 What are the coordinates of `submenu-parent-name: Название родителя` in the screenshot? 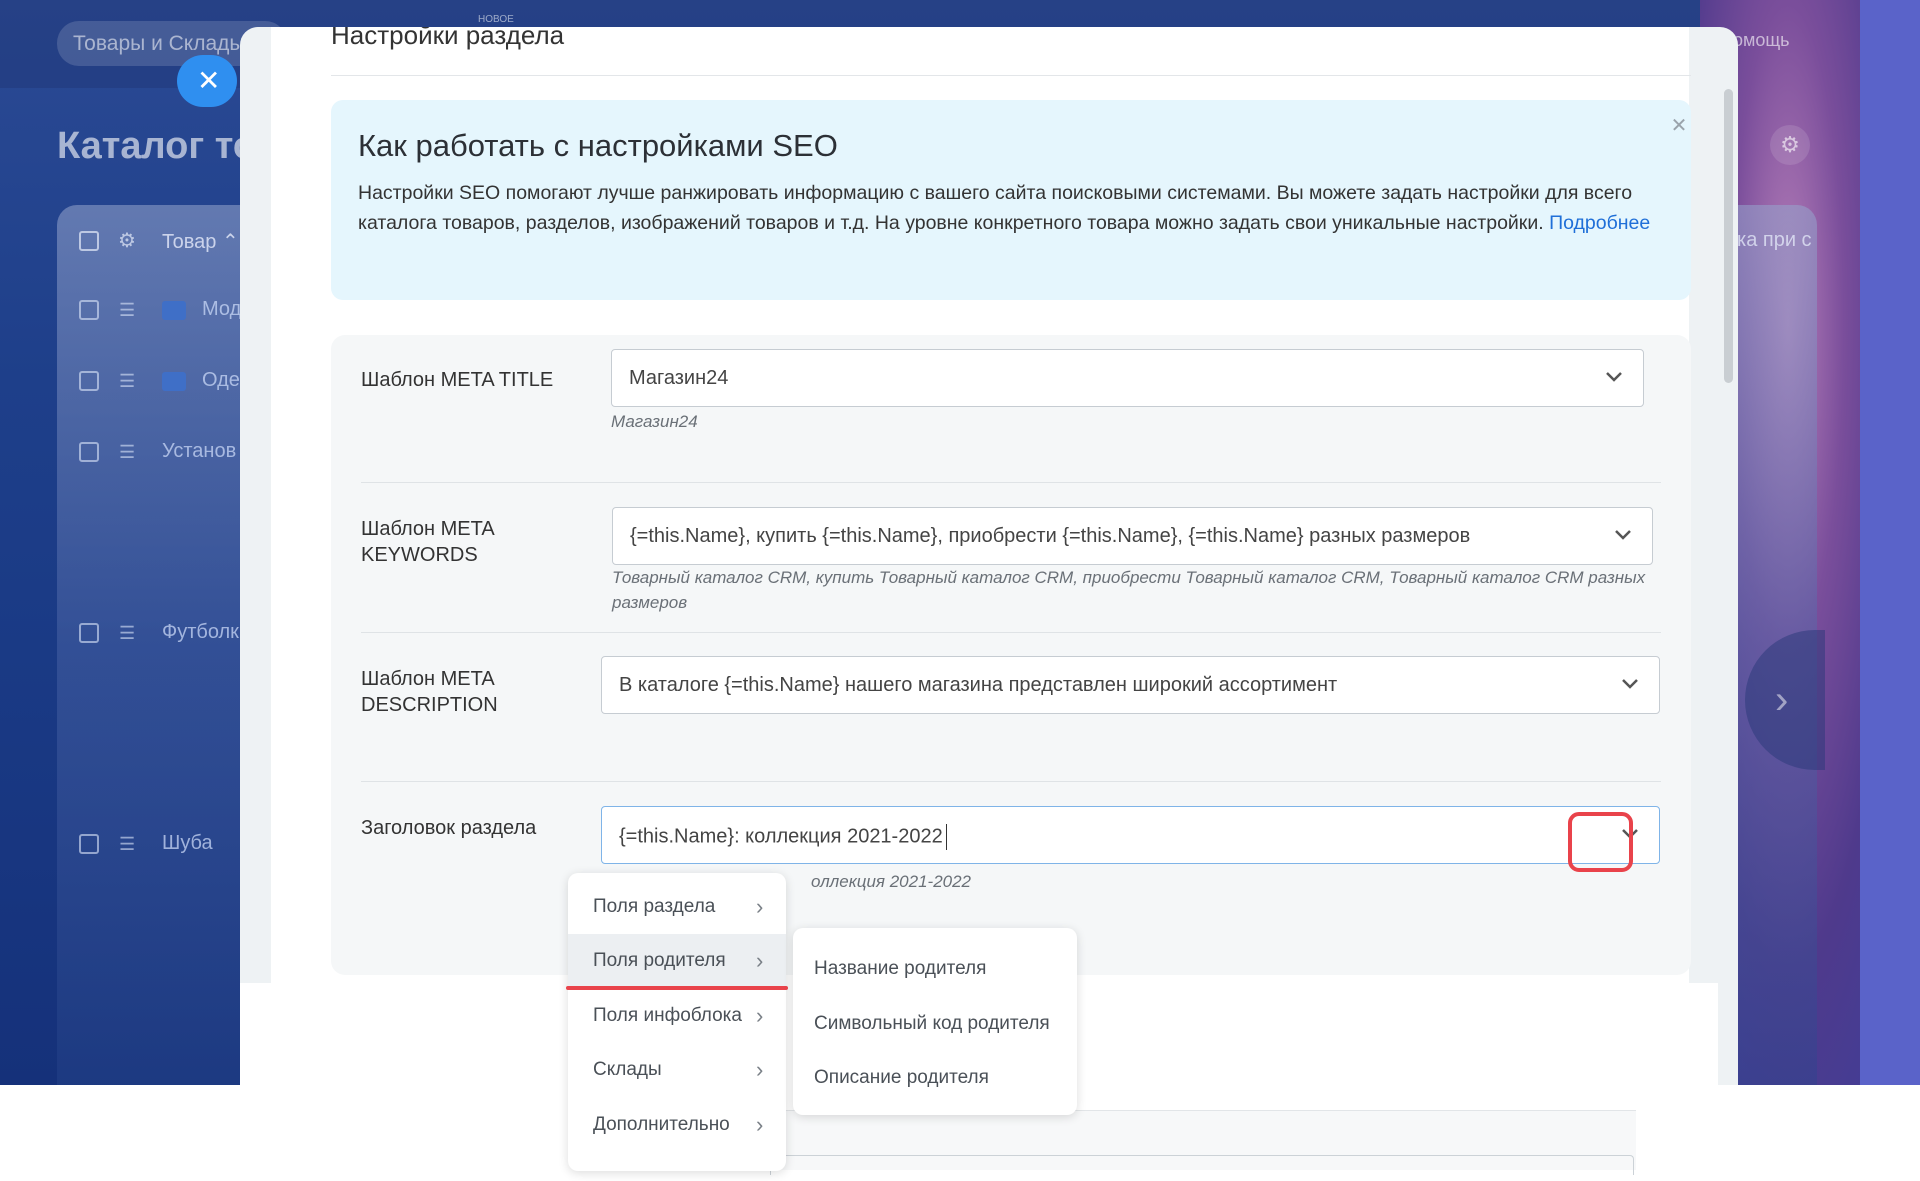 It's located at (900, 969).